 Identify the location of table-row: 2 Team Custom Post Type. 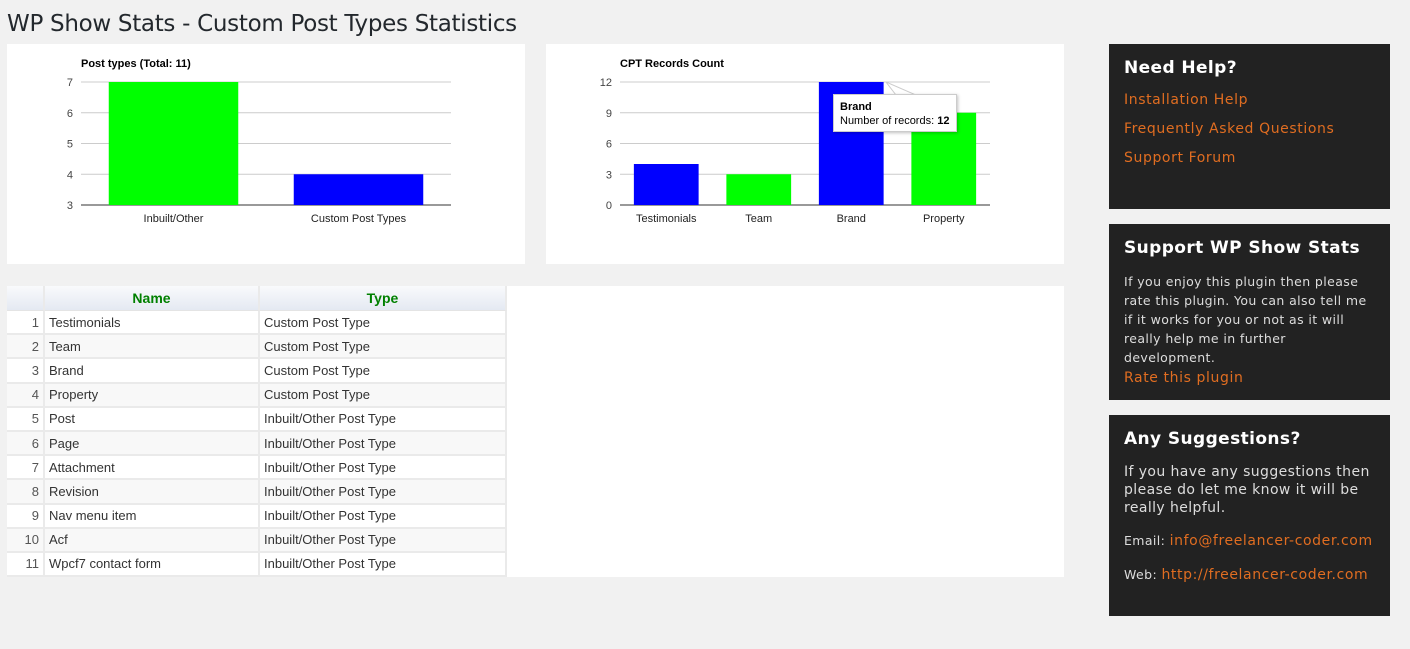
(257, 347).